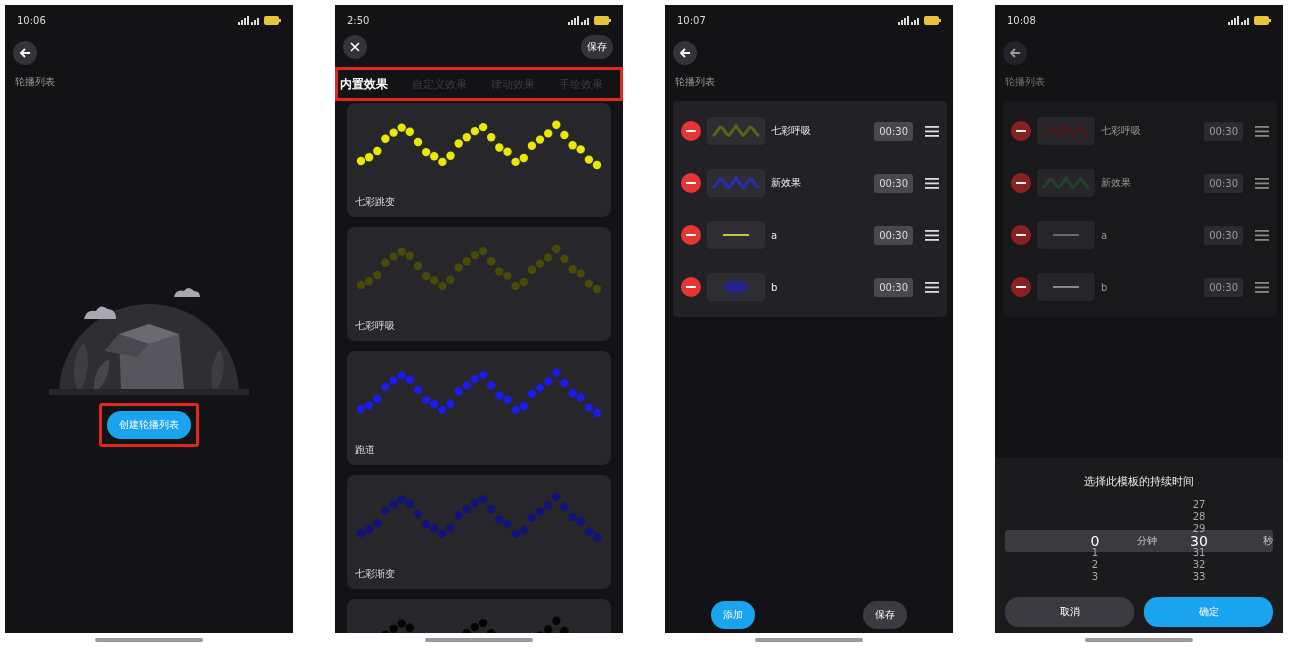  What do you see at coordinates (1199, 541) in the screenshot?
I see `picker-value: 30` at bounding box center [1199, 541].